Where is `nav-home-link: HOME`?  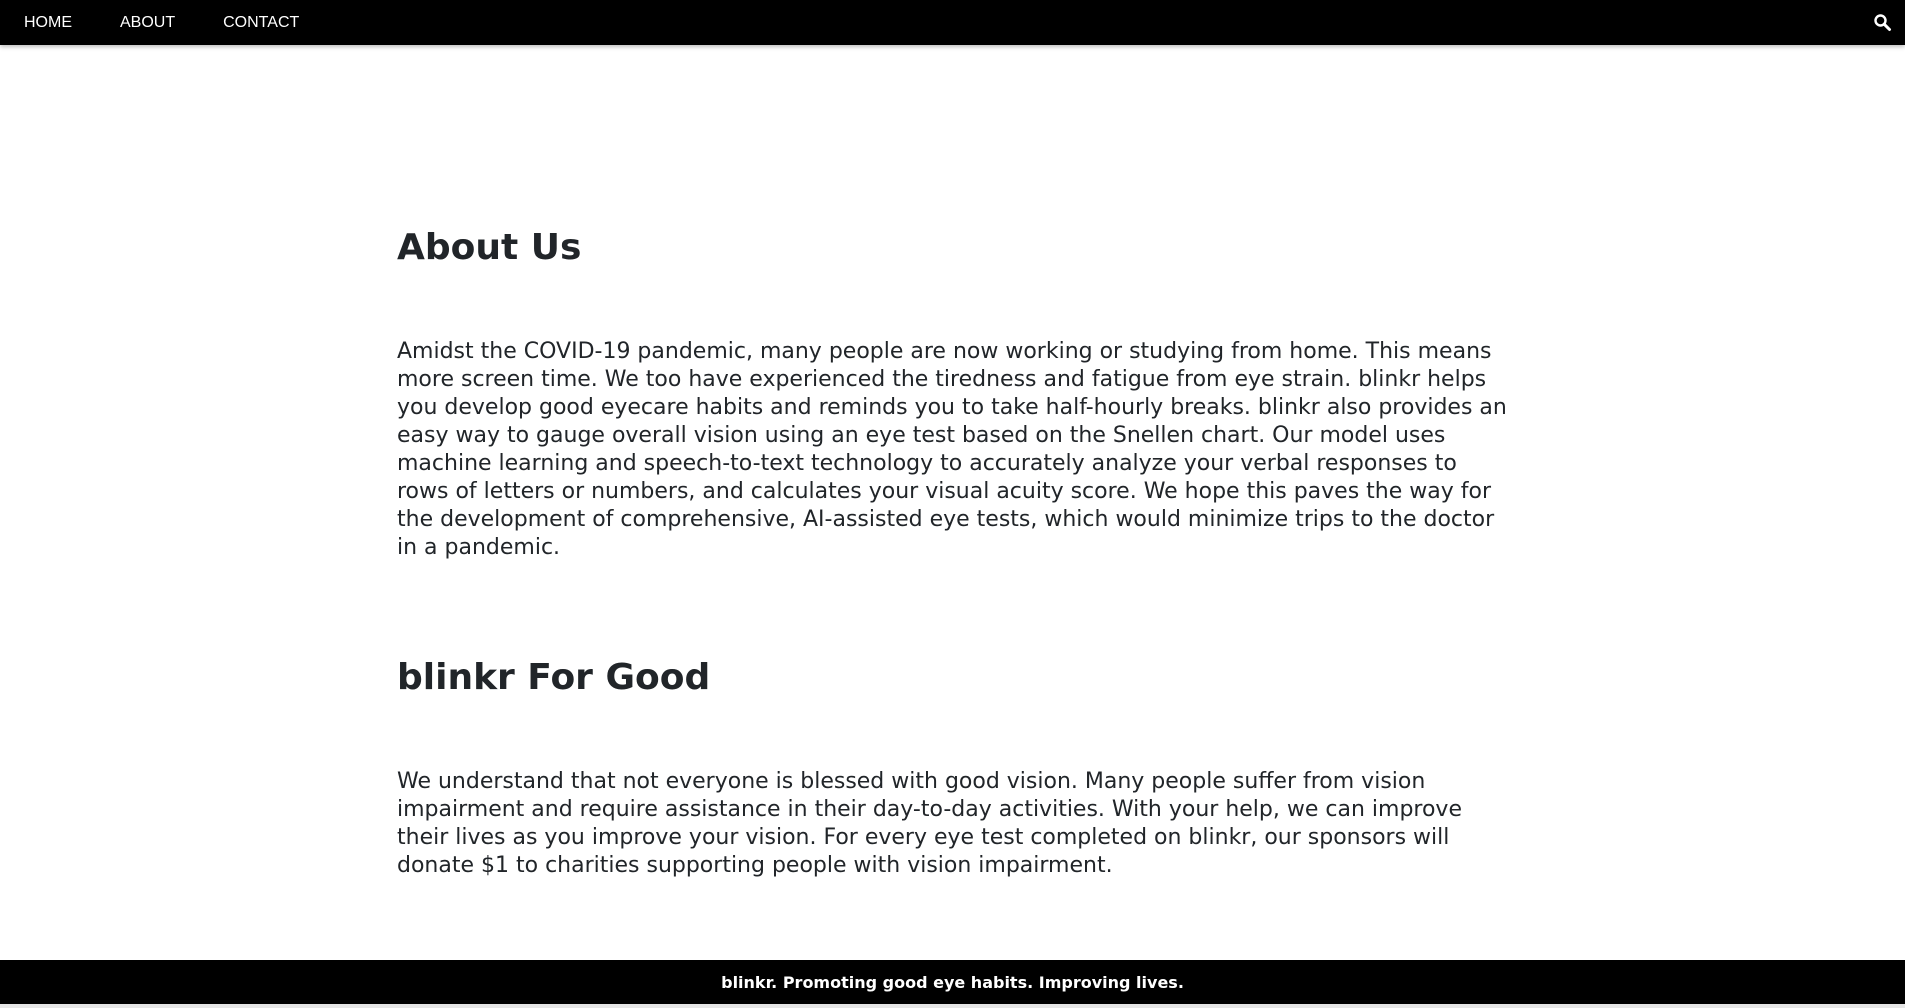
nav-home-link: HOME is located at coordinates (48, 22).